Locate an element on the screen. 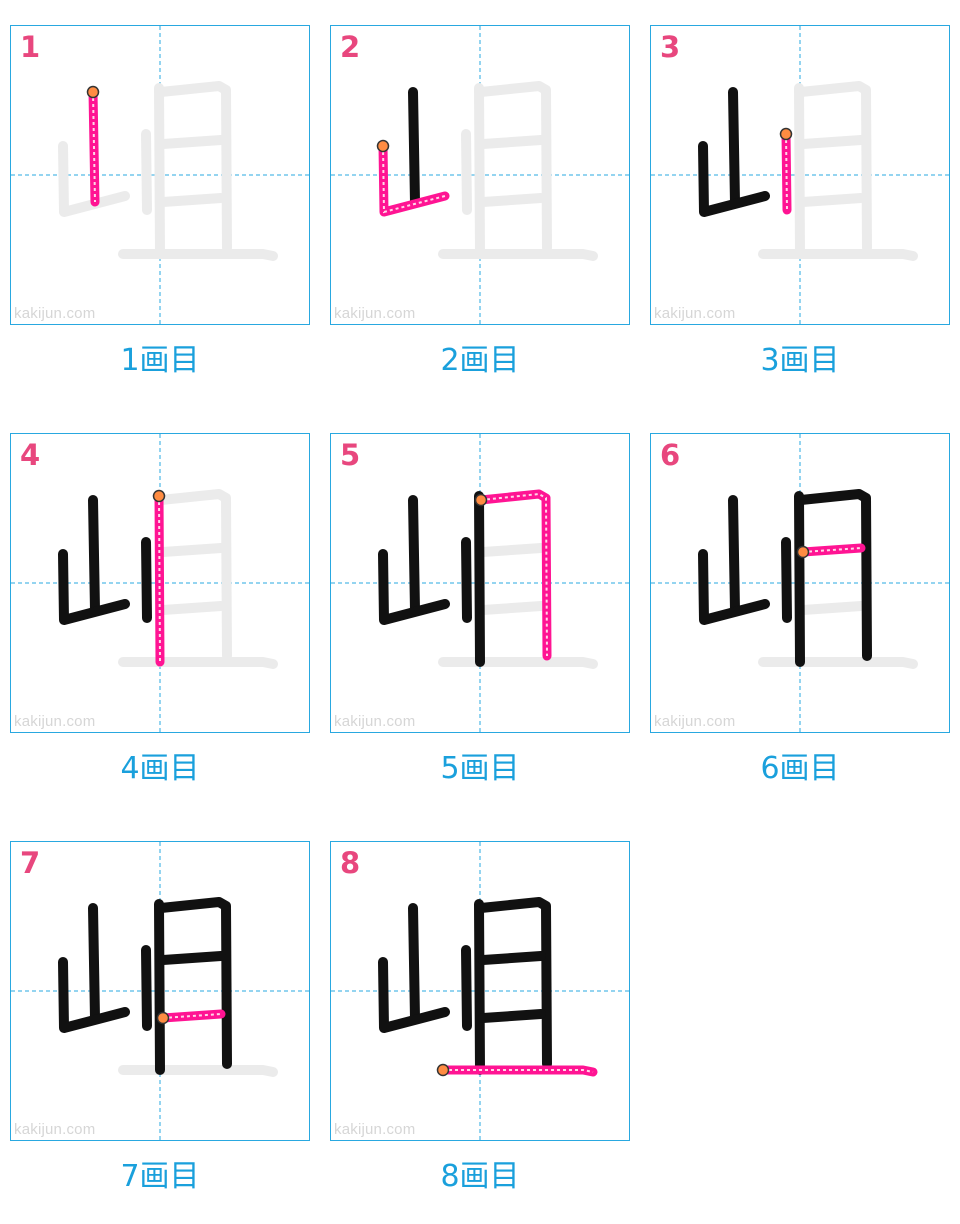  step-number: 3 is located at coordinates (670, 47).